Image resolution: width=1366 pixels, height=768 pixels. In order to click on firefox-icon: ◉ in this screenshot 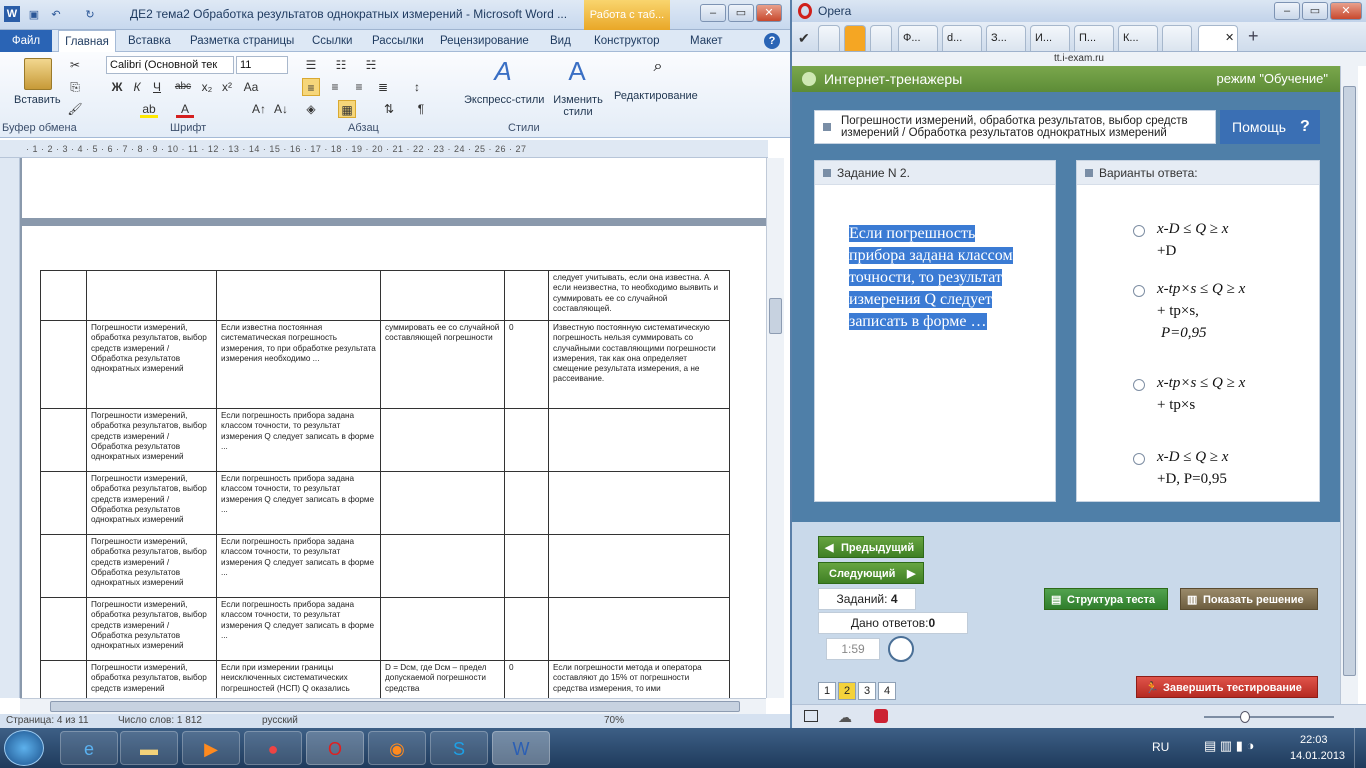, I will do `click(397, 748)`.